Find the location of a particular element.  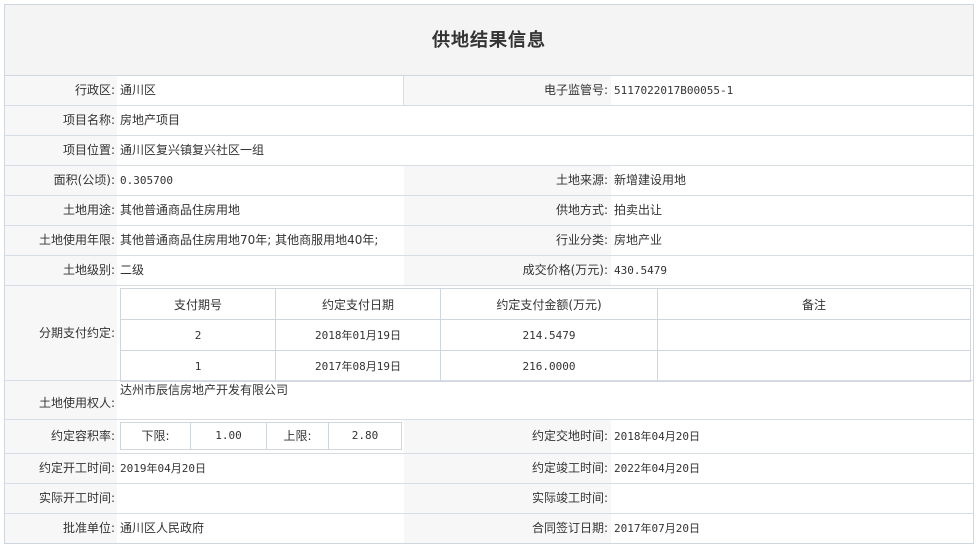

price-label: 成交价格(万元): is located at coordinates (507, 270).